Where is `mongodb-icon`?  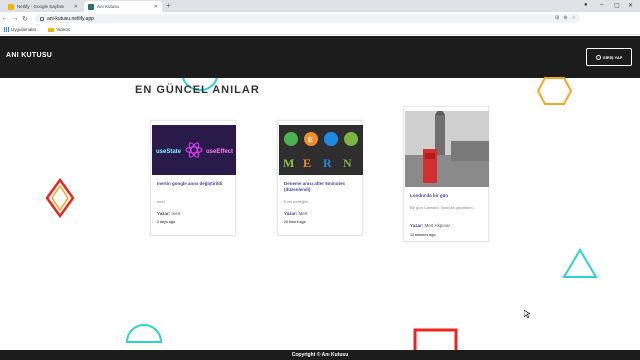
mongodb-icon is located at coordinates (291, 139).